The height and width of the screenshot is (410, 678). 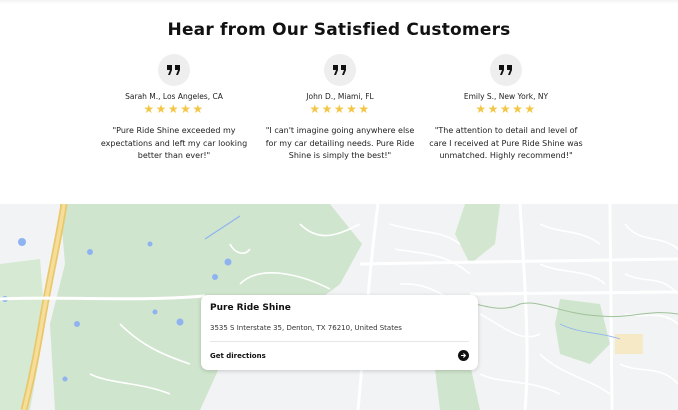 I want to click on testimonial-author: John D., Miami, FL, so click(x=340, y=96).